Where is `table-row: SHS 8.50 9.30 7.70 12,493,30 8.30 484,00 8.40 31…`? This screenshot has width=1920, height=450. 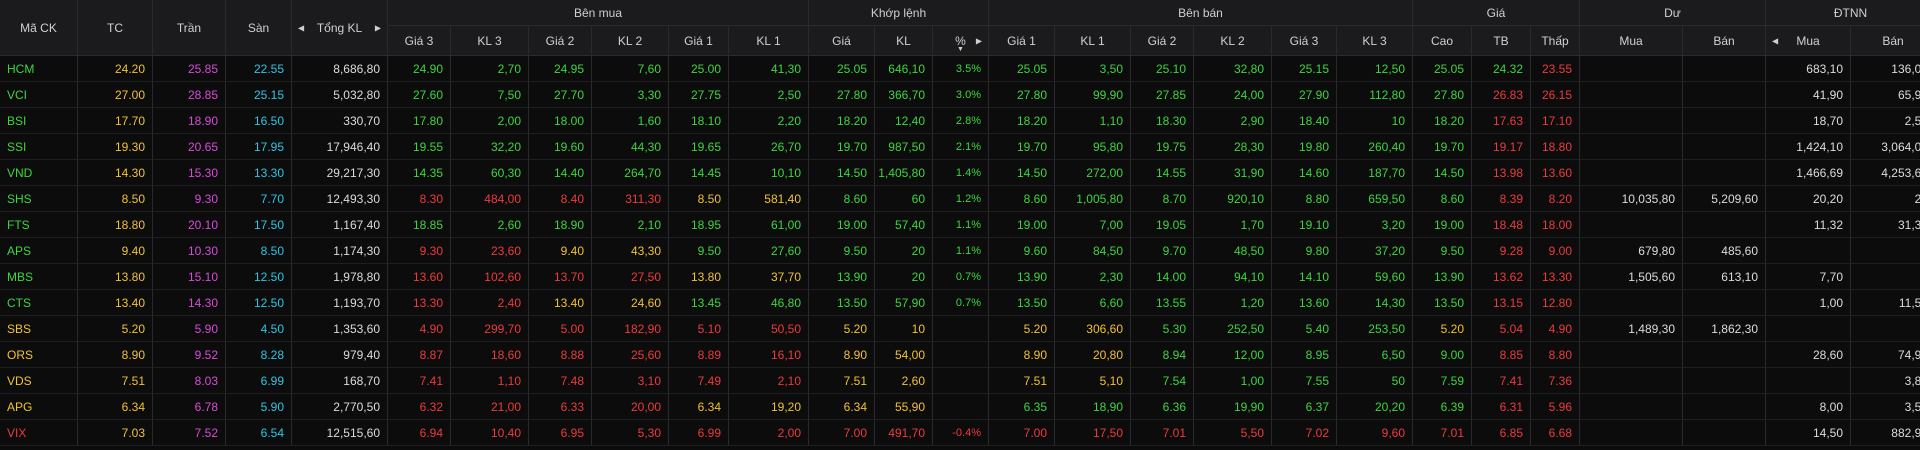 table-row: SHS 8.50 9.30 7.70 12,493,30 8.30 484,00 8.40 31… is located at coordinates (960, 199).